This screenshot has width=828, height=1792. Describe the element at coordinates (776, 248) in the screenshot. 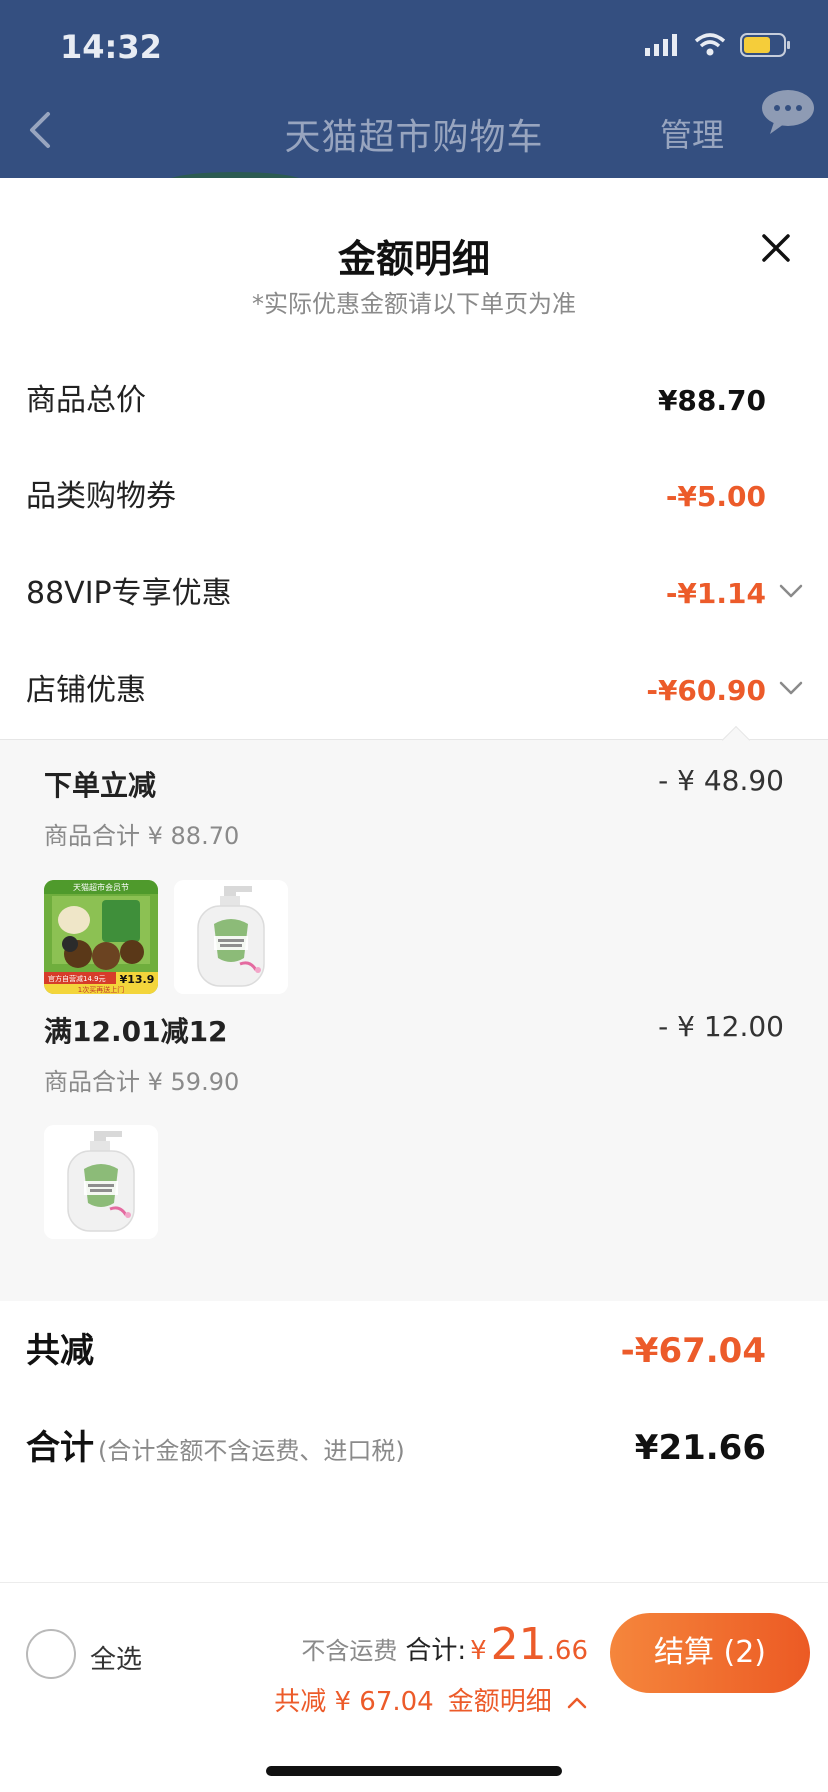

I see `close-icon` at that location.